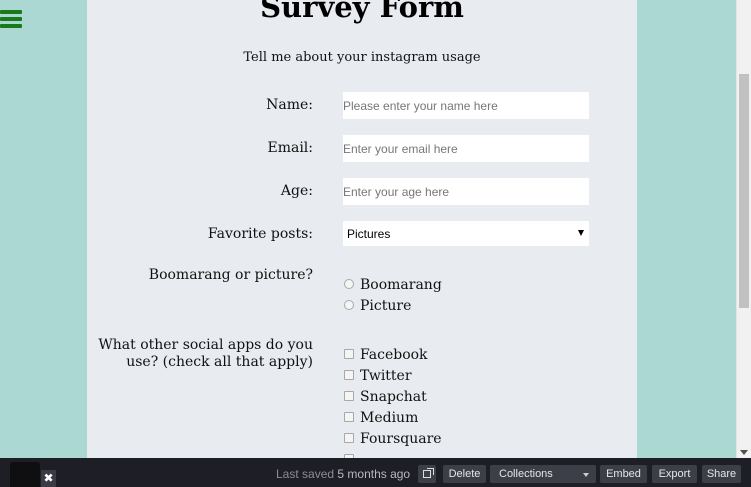 This screenshot has width=751, height=487. I want to click on last-saved-status: Last saved 5 months ago, so click(343, 474).